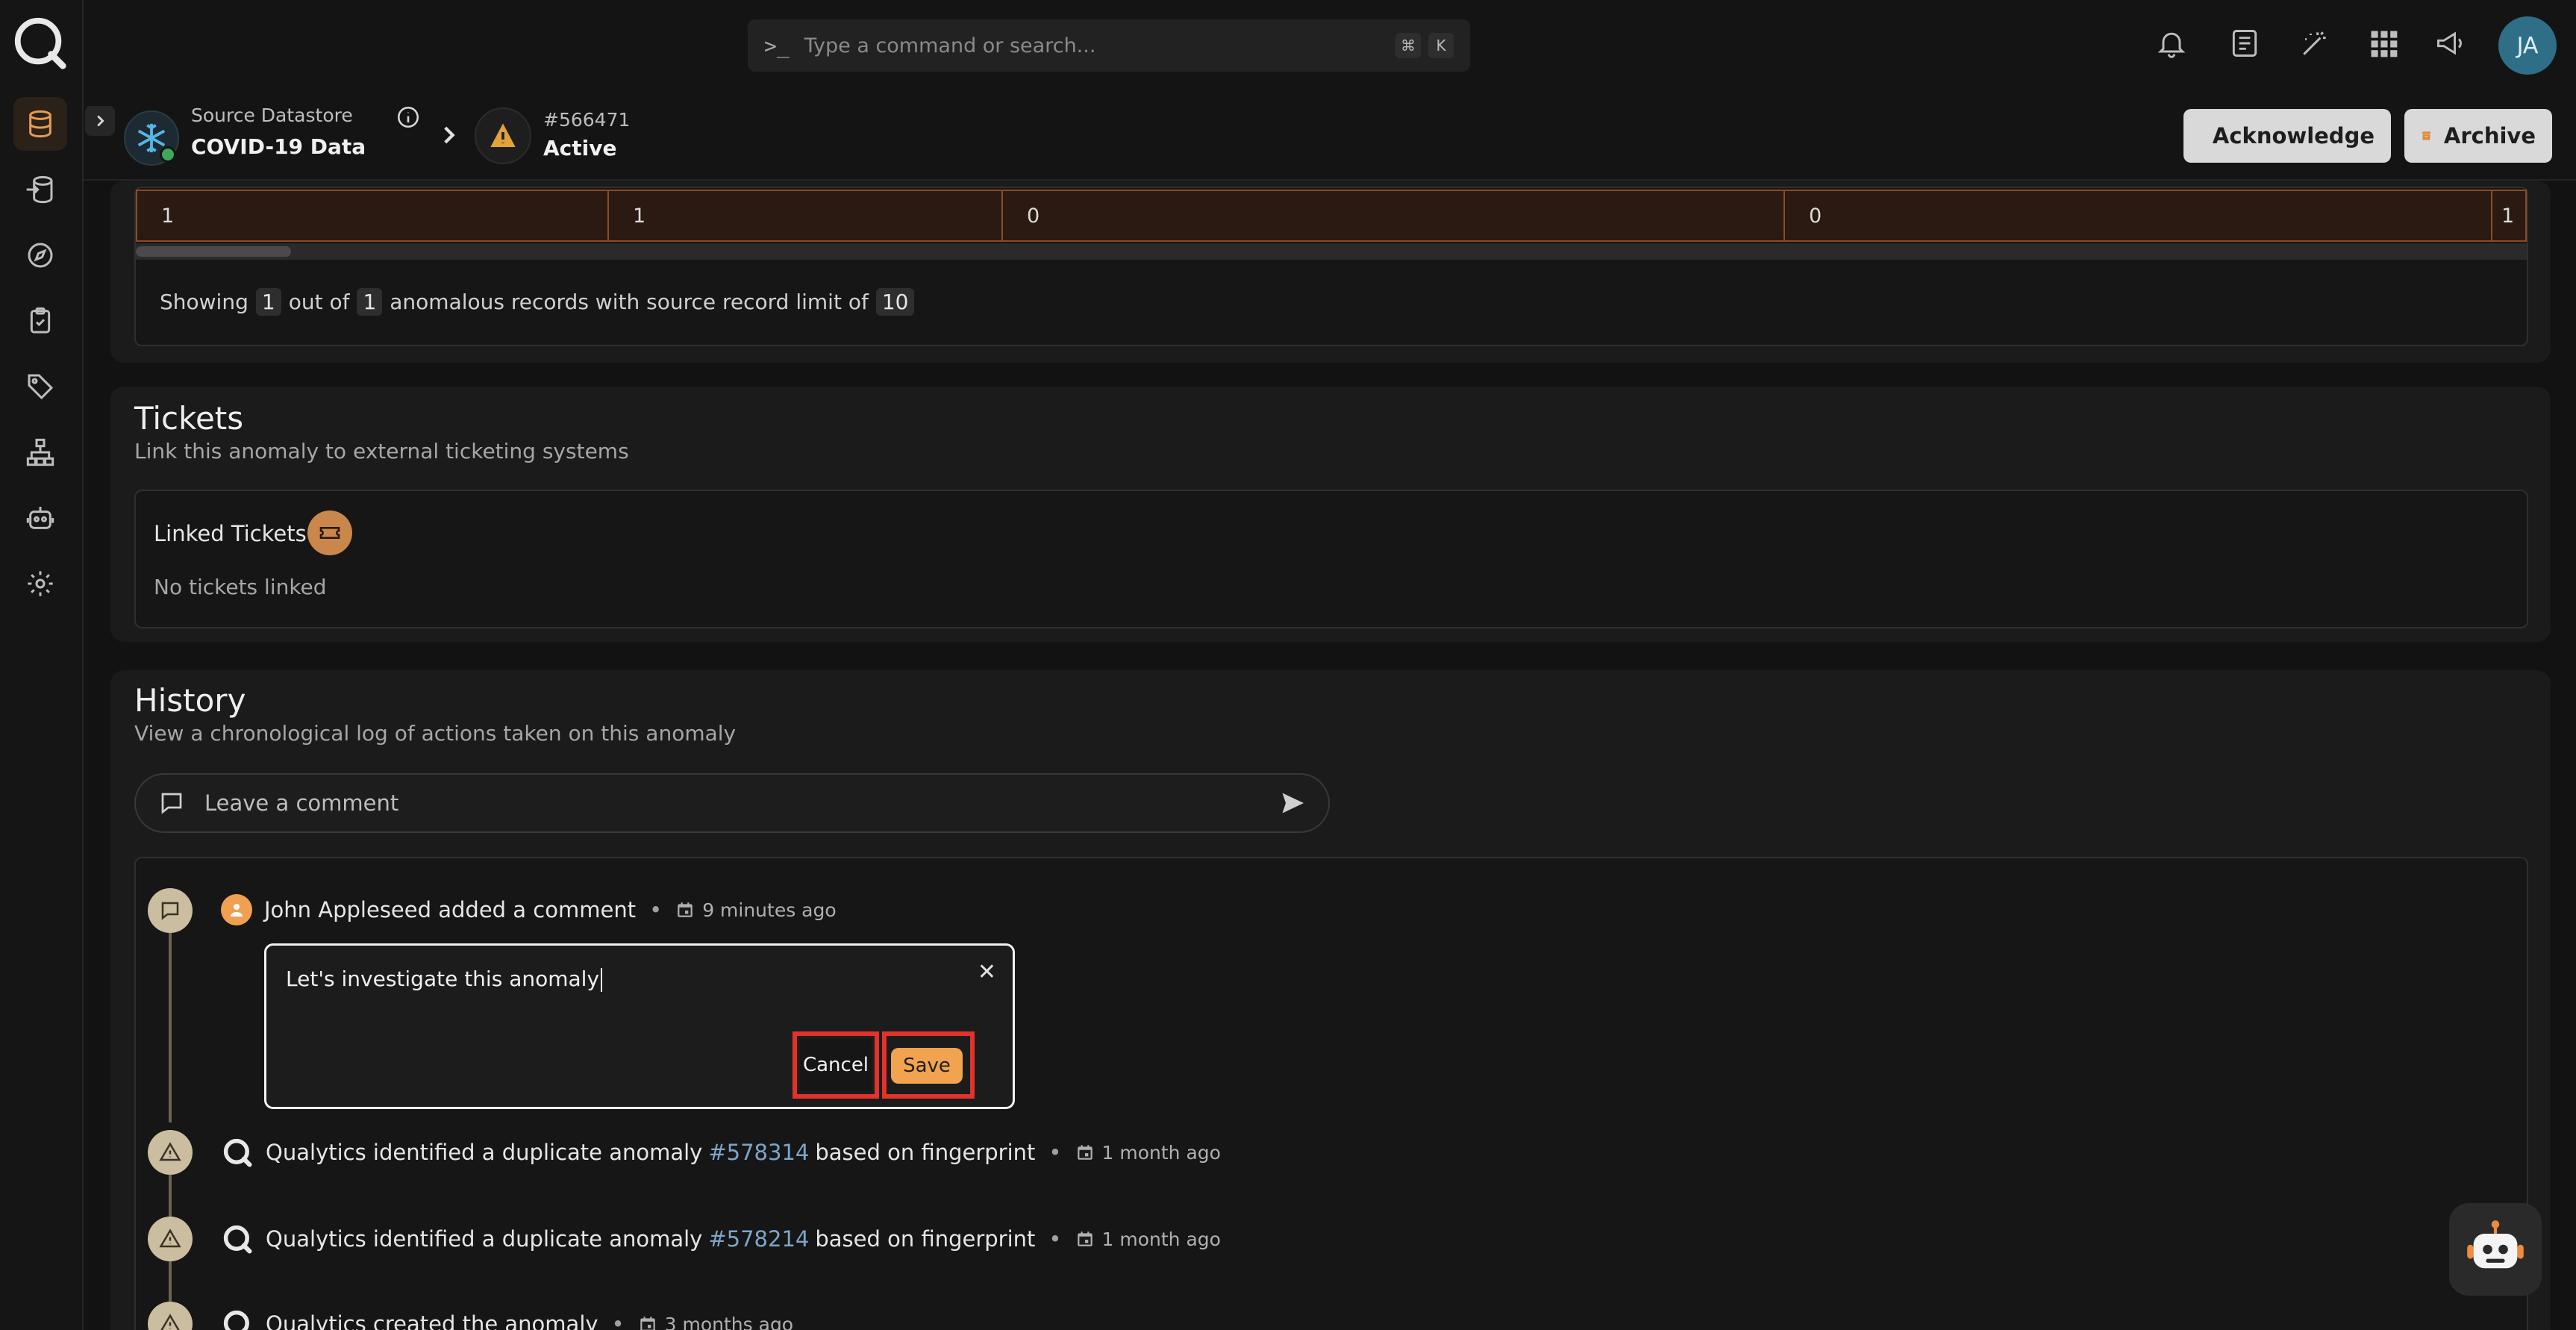  I want to click on event-actor: John Appleseed, so click(348, 910).